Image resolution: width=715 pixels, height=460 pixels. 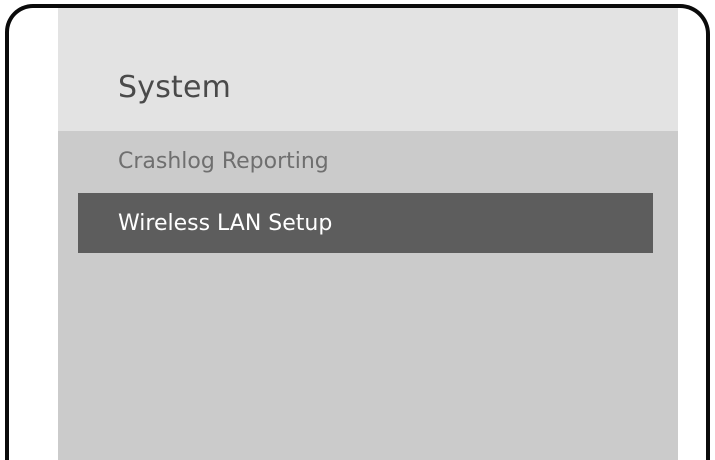 I want to click on menu-item-wireless-lan-setup: Wireless LAN Setup, so click(x=365, y=223).